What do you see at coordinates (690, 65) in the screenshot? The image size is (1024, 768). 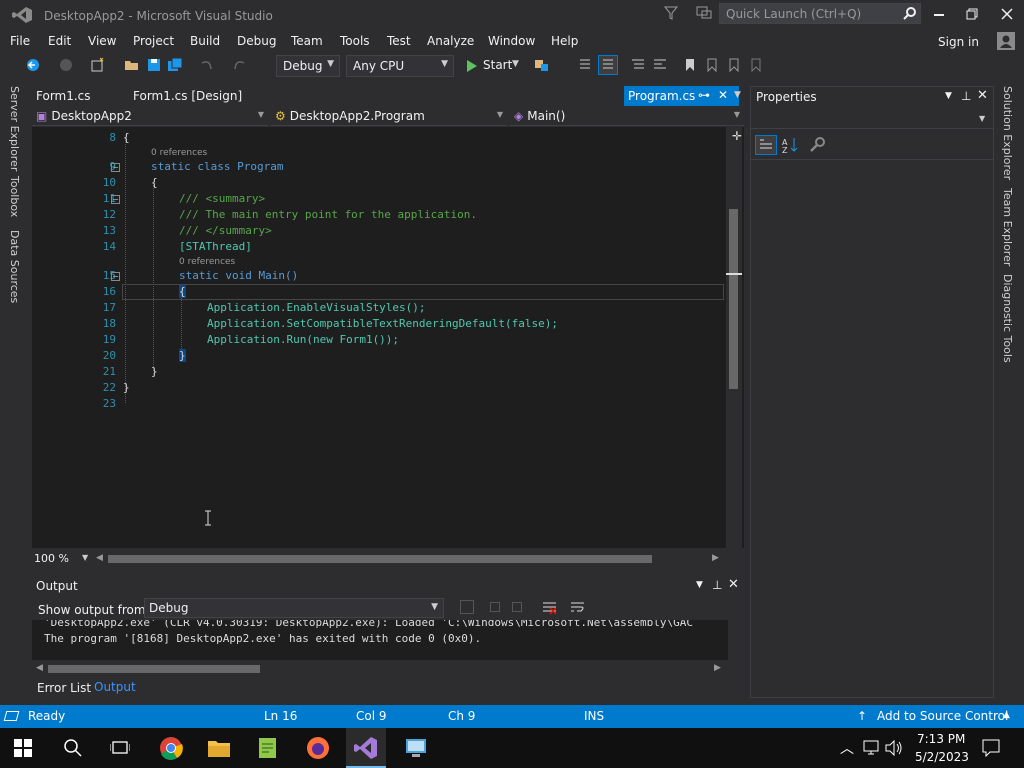 I see `bookmark-icon` at bounding box center [690, 65].